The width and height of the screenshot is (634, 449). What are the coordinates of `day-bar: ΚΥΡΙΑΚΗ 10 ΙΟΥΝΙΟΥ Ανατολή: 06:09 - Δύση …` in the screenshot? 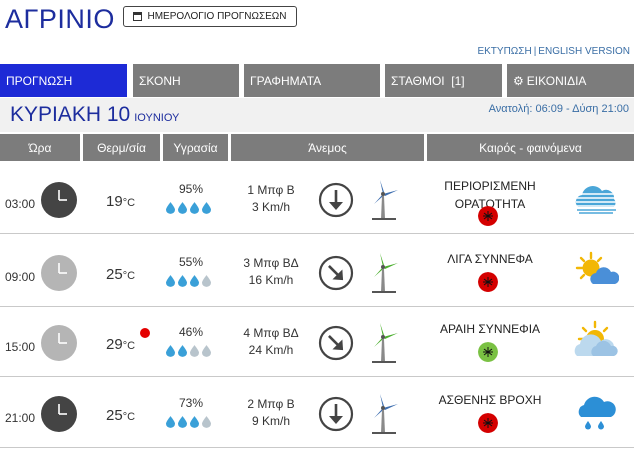 It's located at (317, 115).